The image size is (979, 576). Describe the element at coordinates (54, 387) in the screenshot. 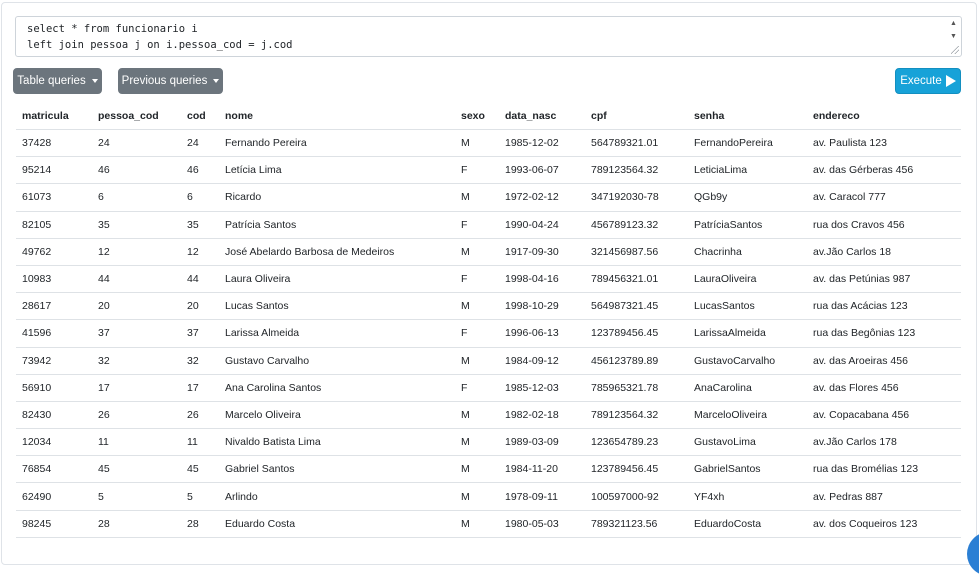

I see `cell-matricula: 56910` at that location.